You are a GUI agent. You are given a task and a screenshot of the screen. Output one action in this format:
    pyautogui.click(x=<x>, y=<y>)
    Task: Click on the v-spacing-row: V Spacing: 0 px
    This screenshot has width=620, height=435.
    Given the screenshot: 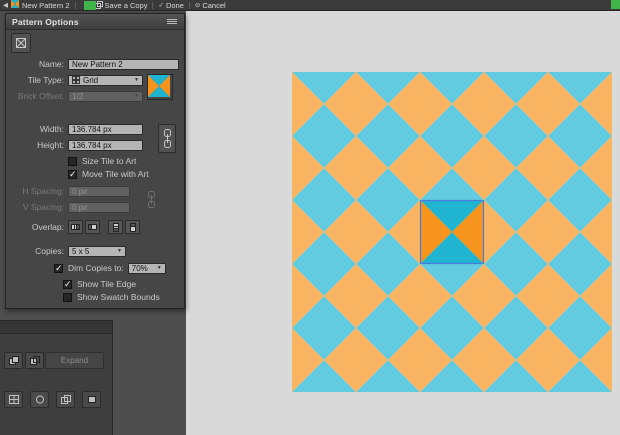 What is the action you would take?
    pyautogui.click(x=70, y=207)
    